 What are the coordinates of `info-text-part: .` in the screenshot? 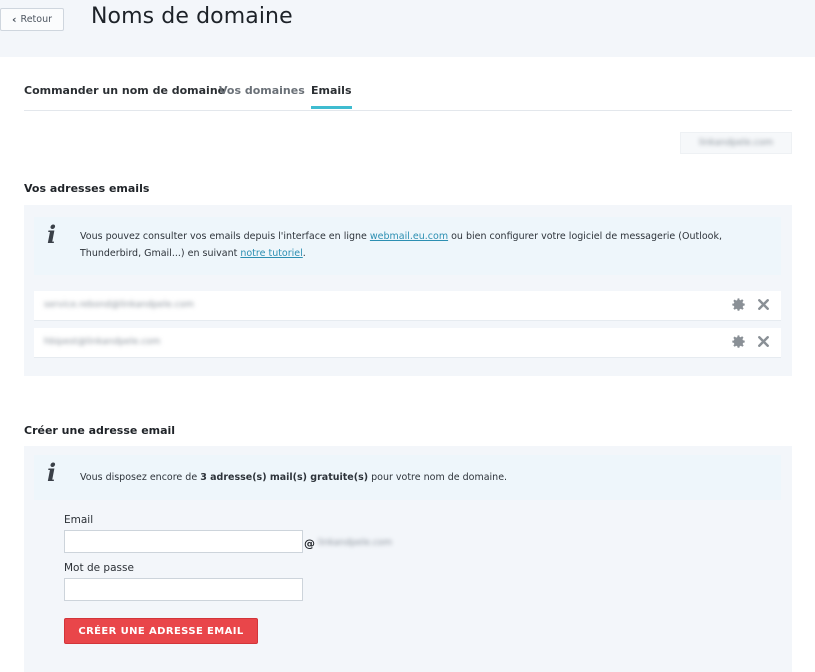 It's located at (304, 253).